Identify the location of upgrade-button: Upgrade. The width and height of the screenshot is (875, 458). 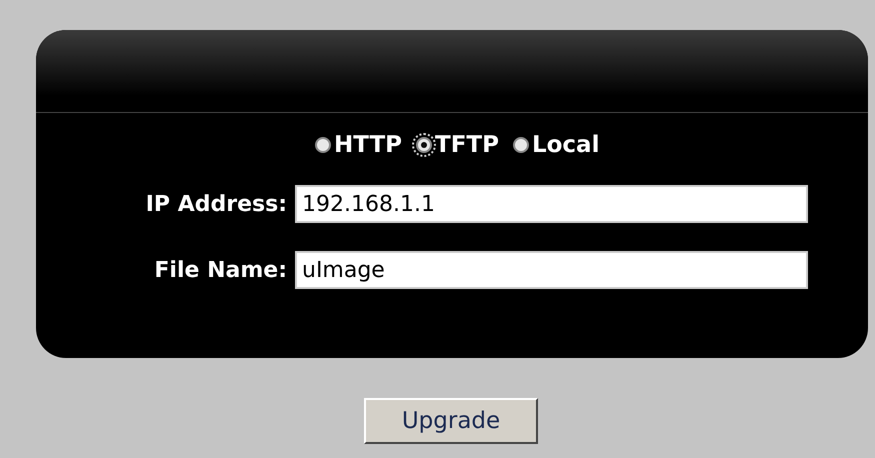
(451, 421).